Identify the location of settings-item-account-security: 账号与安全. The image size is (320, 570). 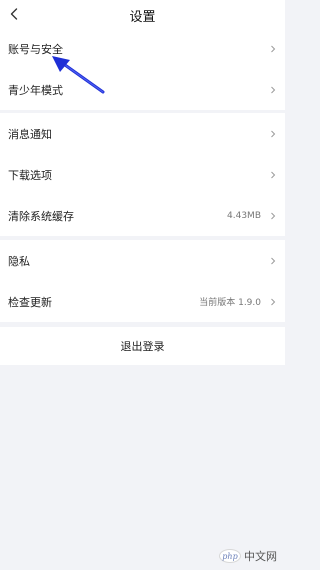
(142, 48).